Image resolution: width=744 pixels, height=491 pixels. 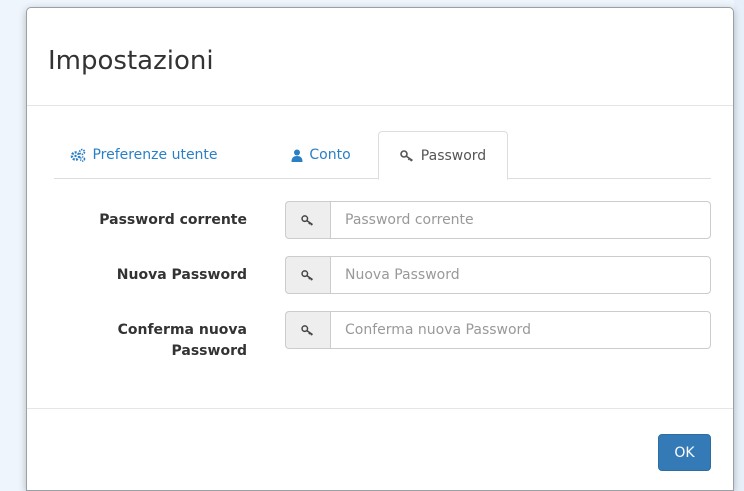 I want to click on confirm-password-input, so click(x=520, y=330).